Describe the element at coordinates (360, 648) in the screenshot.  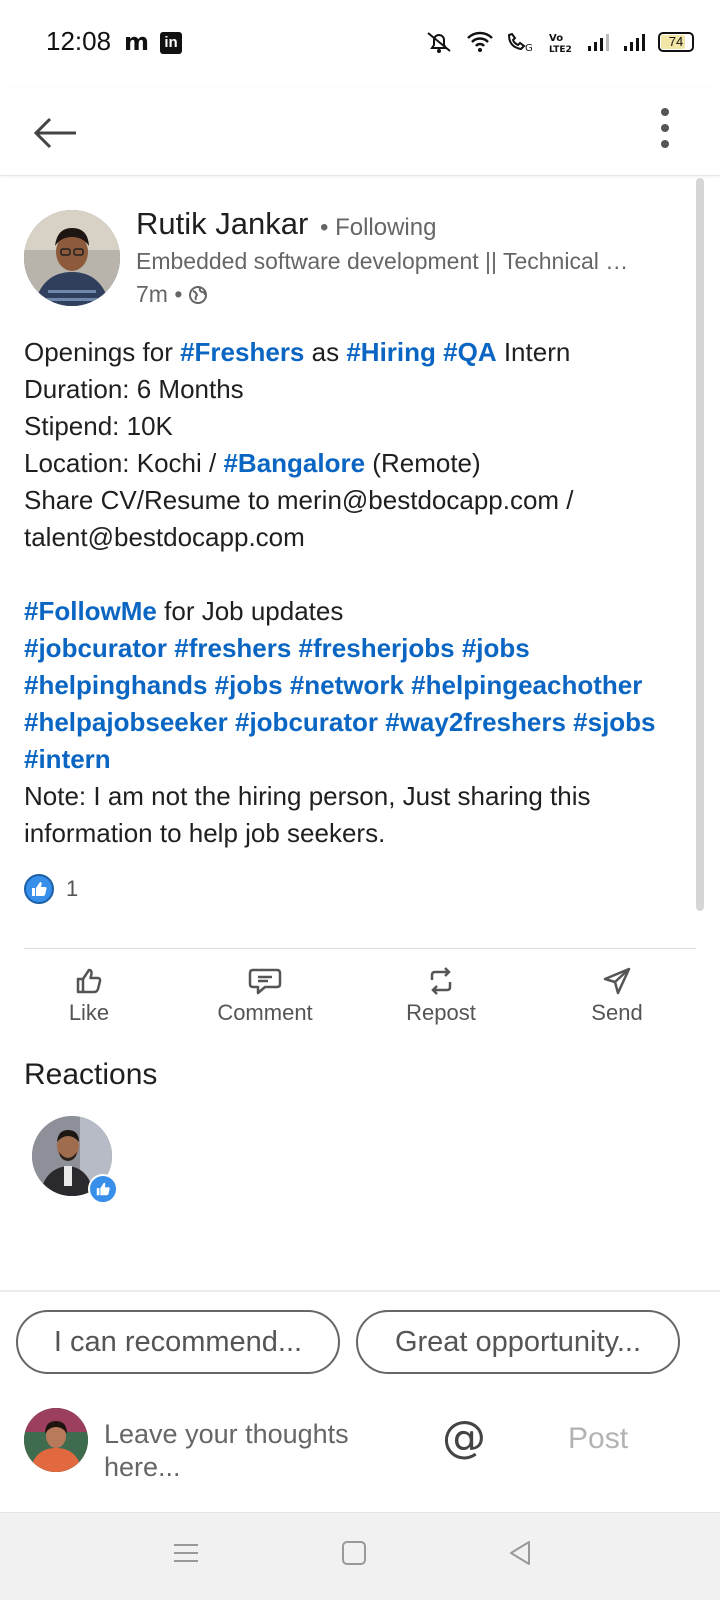
I see `hashtag-line: #jobcurator #freshers #fresherjobs #jobs` at that location.